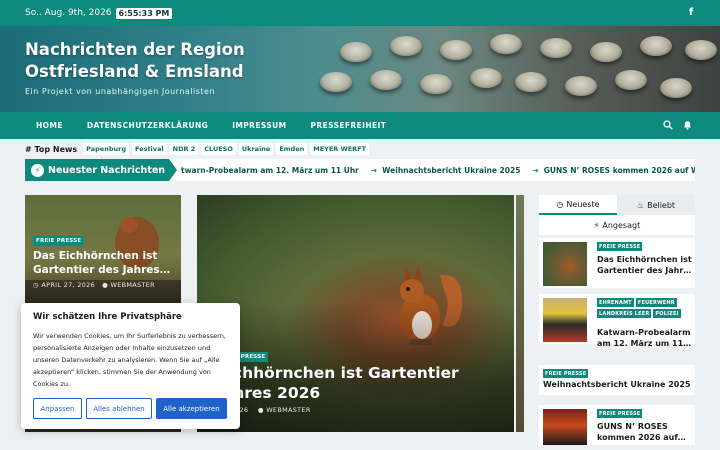  I want to click on fire-icon: ♨, so click(640, 205).